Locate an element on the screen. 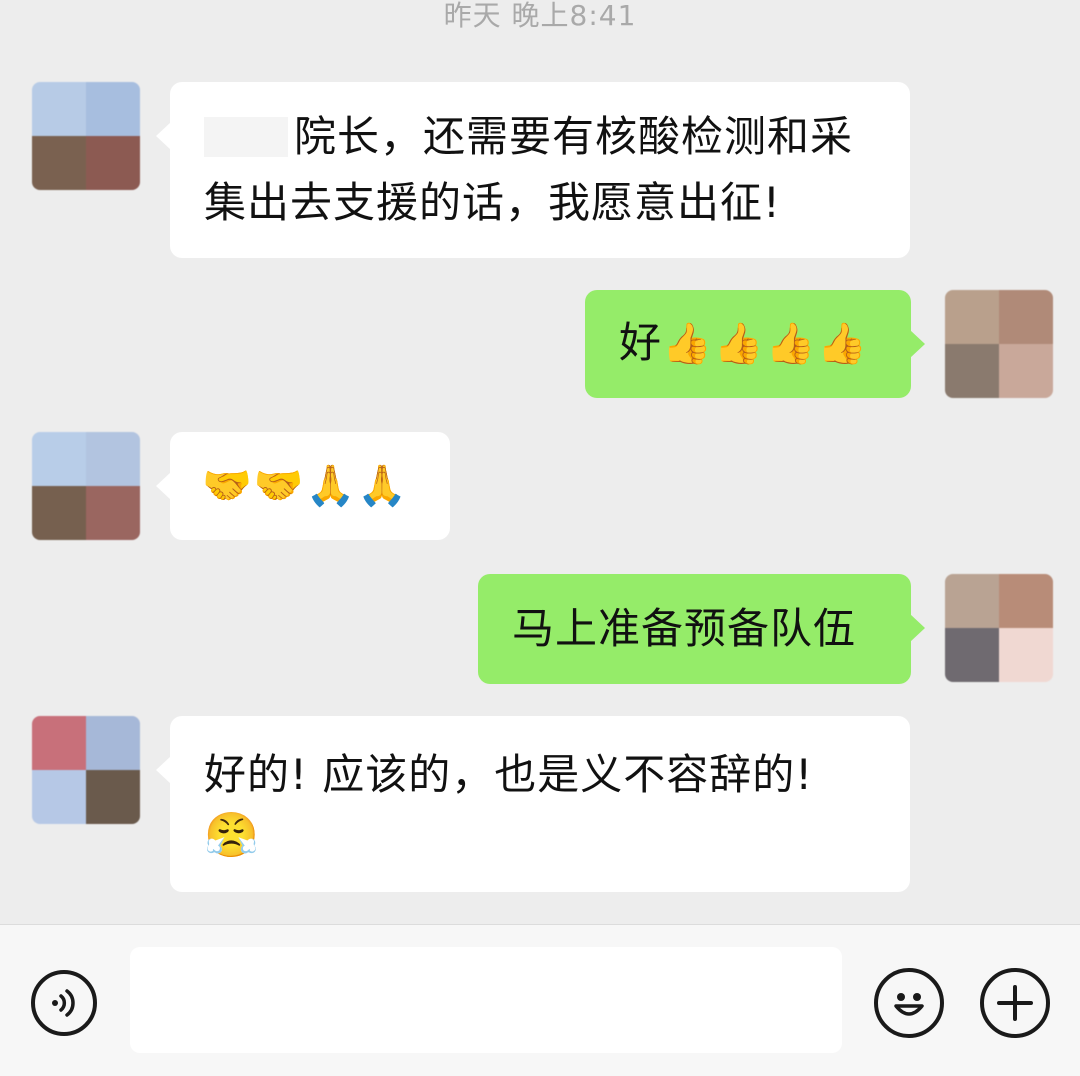 The image size is (1080, 1076). more-button is located at coordinates (1015, 1003).